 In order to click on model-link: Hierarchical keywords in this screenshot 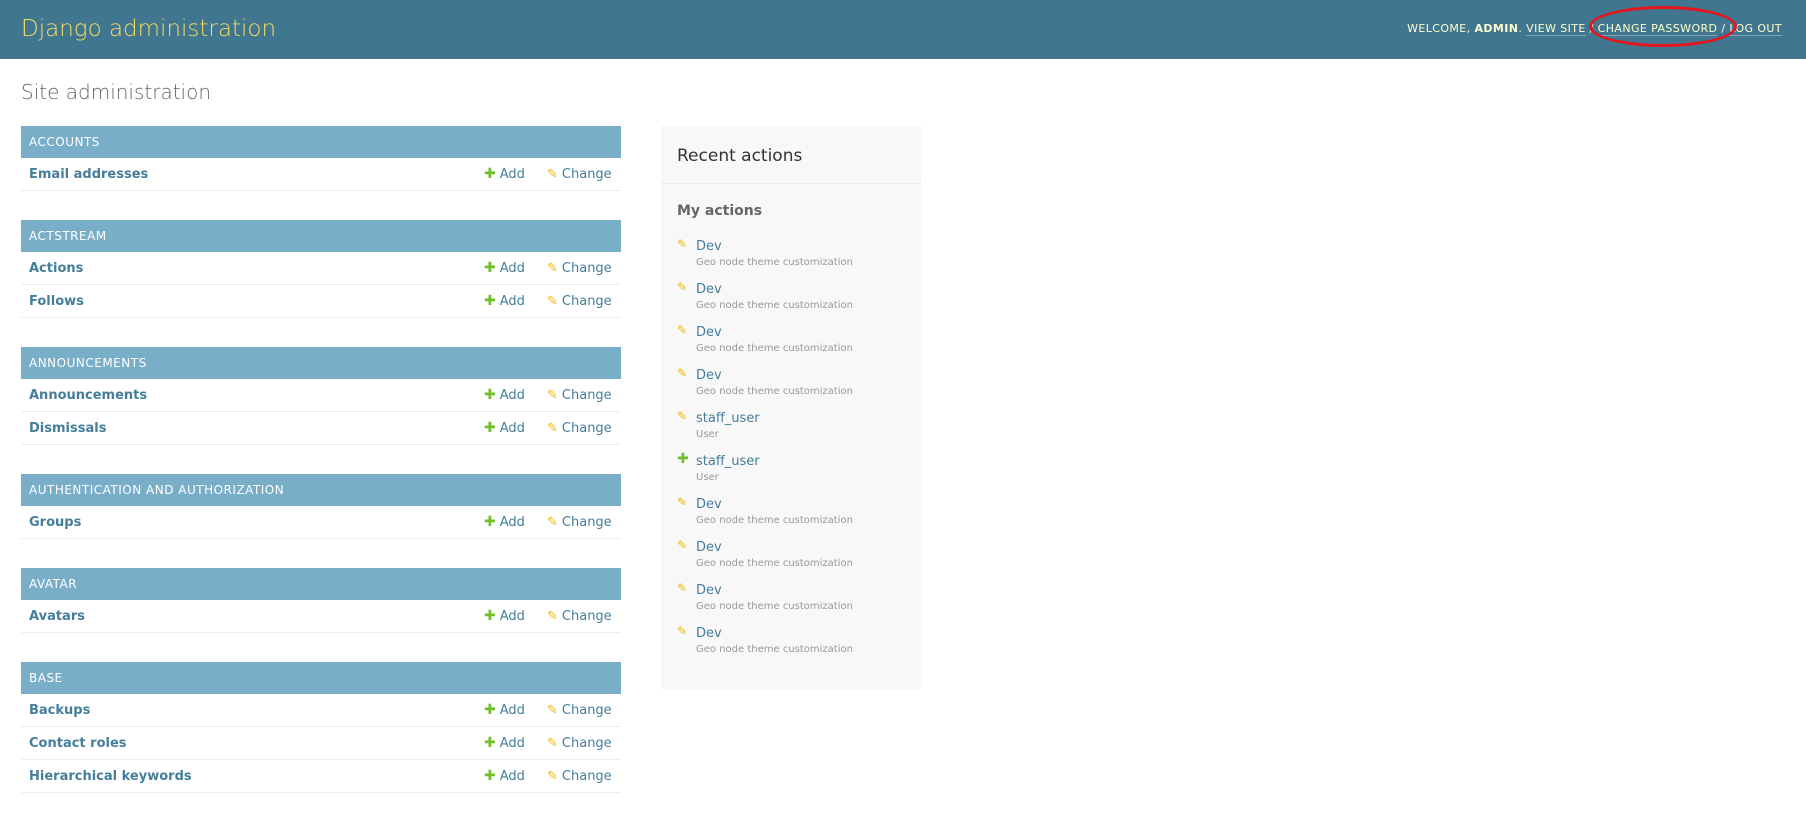, I will do `click(110, 776)`.